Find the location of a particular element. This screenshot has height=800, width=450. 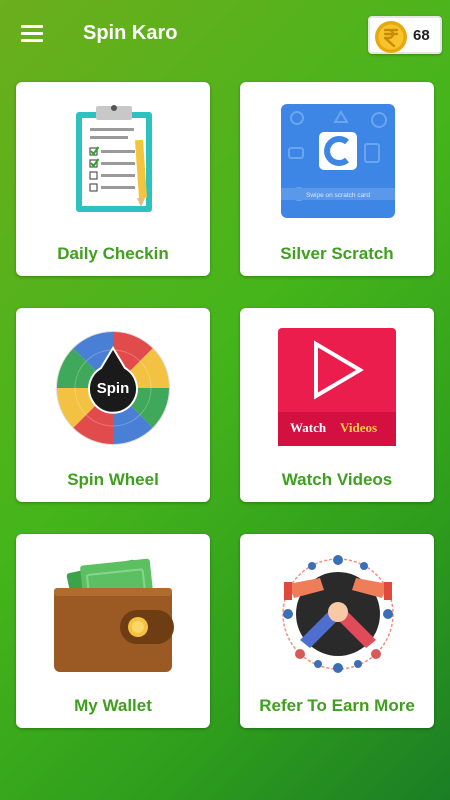

banner-word-watch: Watch is located at coordinates (308, 427).